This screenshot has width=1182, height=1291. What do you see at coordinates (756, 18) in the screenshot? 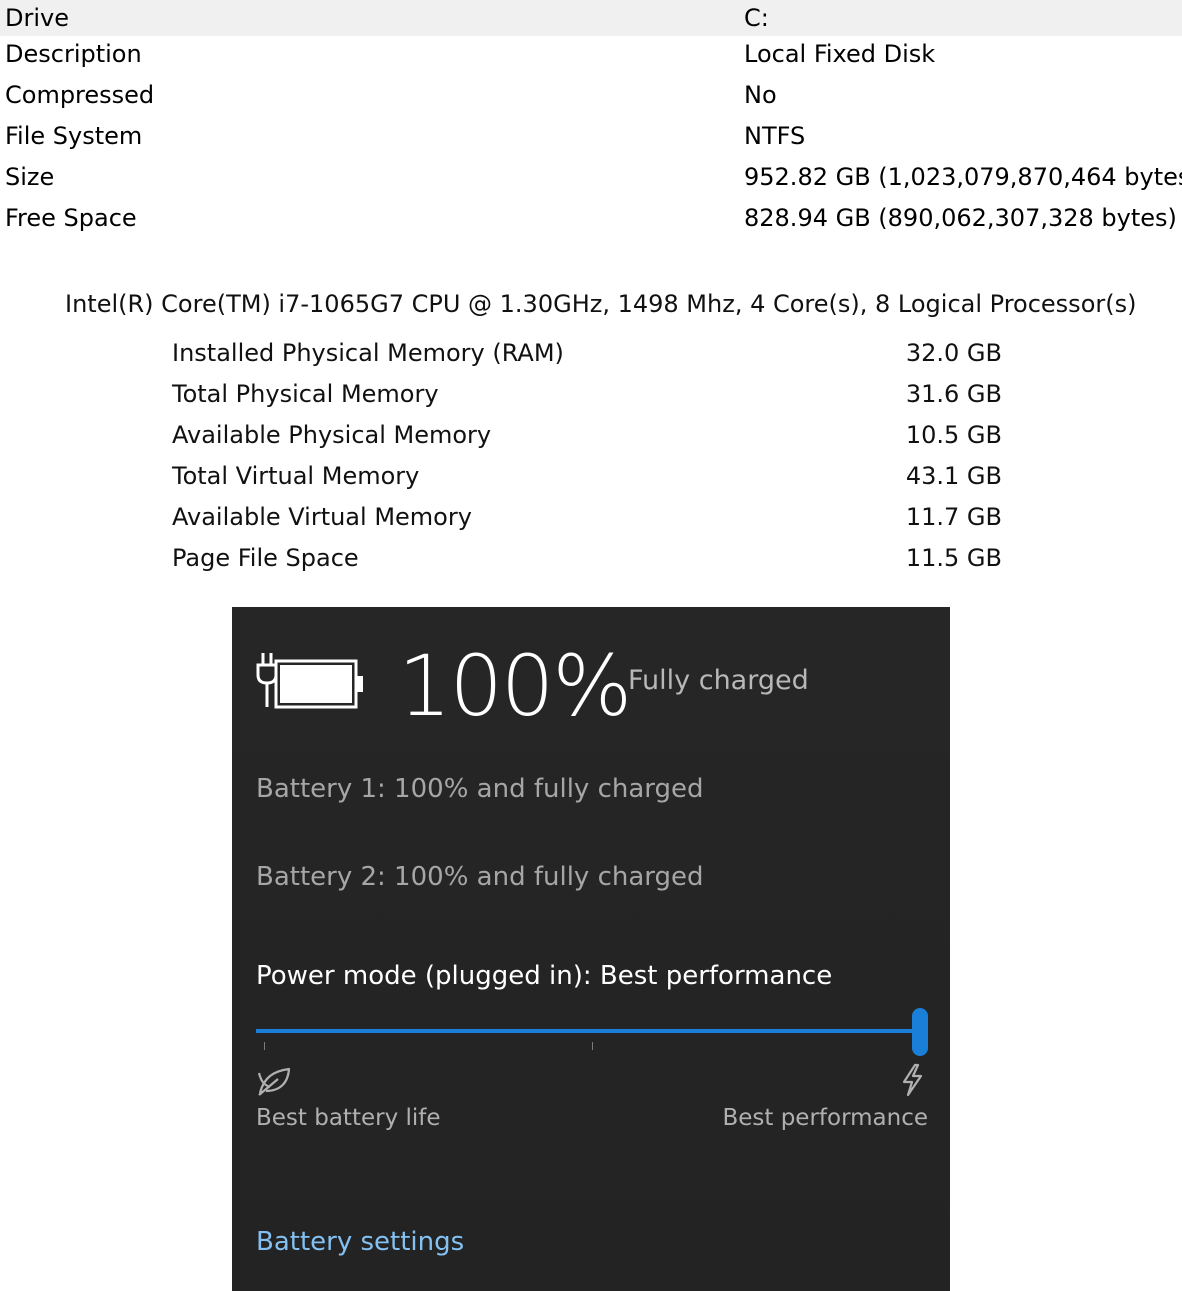
I see `drive-header-value: C:` at bounding box center [756, 18].